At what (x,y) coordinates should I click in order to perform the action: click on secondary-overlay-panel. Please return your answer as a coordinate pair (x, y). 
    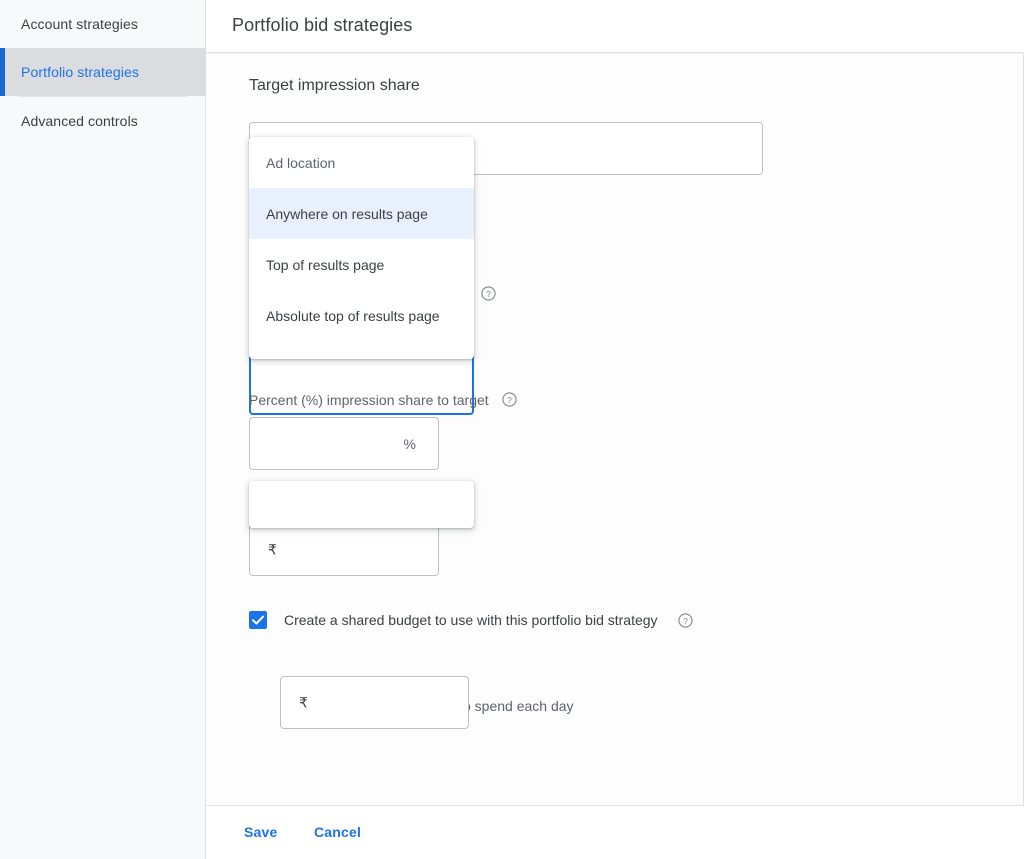
    Looking at the image, I should click on (361, 504).